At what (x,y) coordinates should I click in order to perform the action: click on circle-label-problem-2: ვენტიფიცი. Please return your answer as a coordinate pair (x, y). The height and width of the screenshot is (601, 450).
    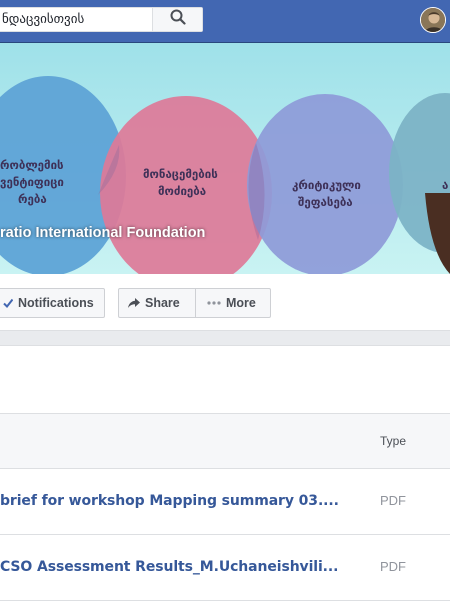
    Looking at the image, I should click on (32, 182).